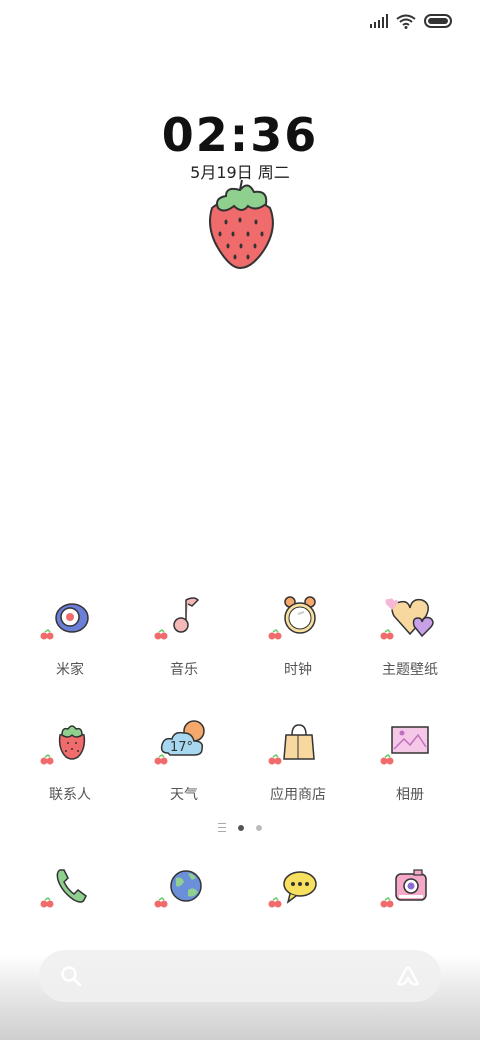 The width and height of the screenshot is (480, 1040). Describe the element at coordinates (292, 618) in the screenshot. I see `alarm-clock-icon` at that location.